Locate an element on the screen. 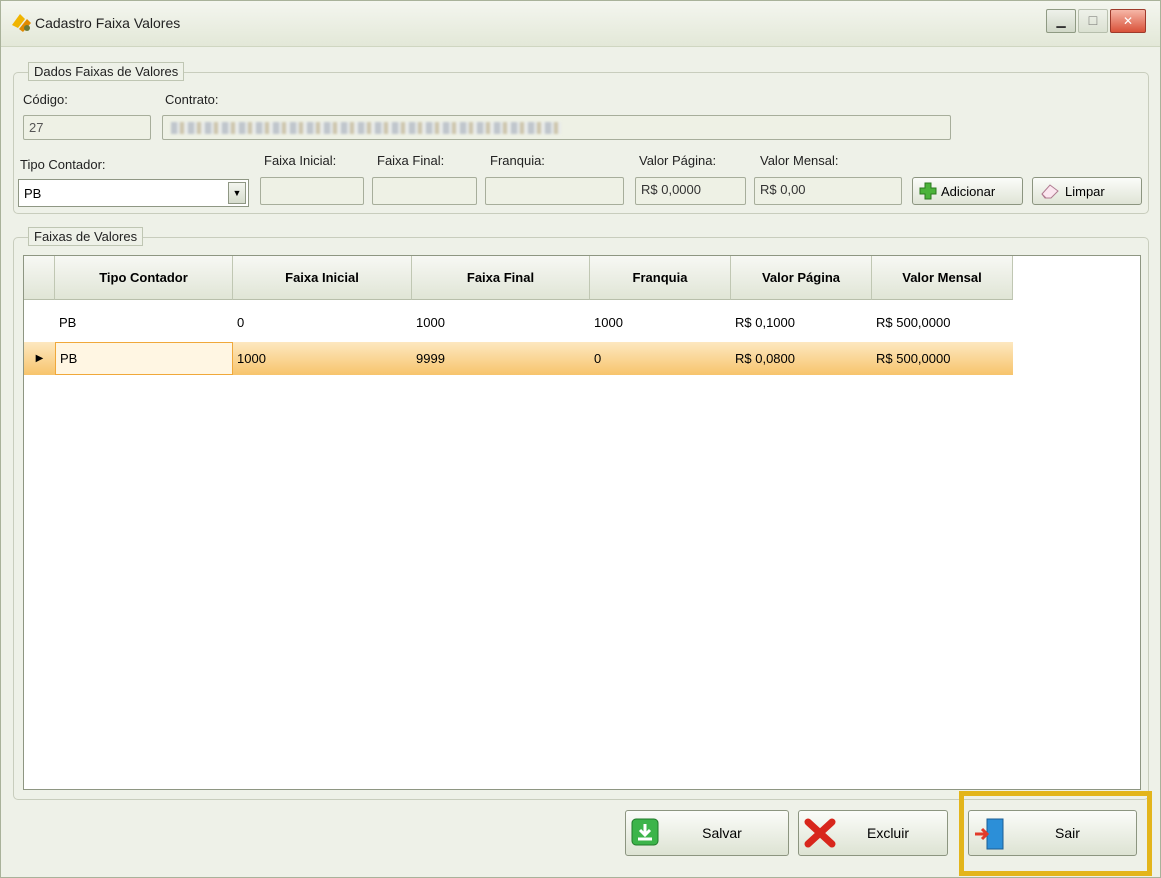 This screenshot has height=878, width=1161. col-header-franquia: Franquia is located at coordinates (660, 278).